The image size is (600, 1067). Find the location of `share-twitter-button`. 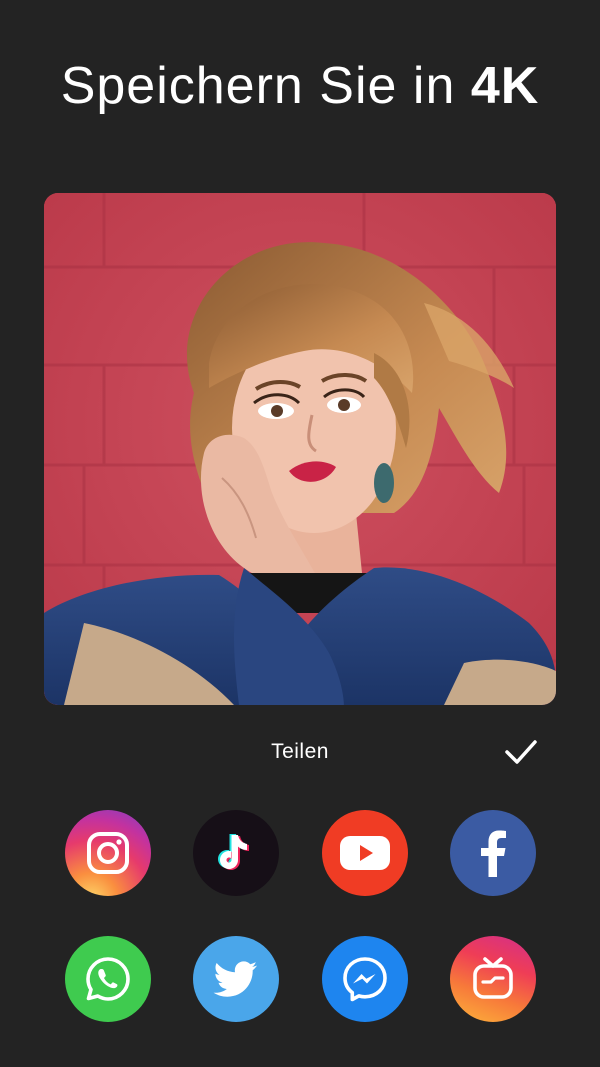

share-twitter-button is located at coordinates (236, 979).